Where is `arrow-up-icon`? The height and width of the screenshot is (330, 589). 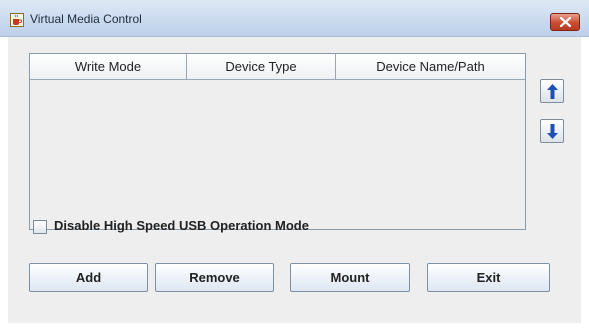
arrow-up-icon is located at coordinates (552, 91).